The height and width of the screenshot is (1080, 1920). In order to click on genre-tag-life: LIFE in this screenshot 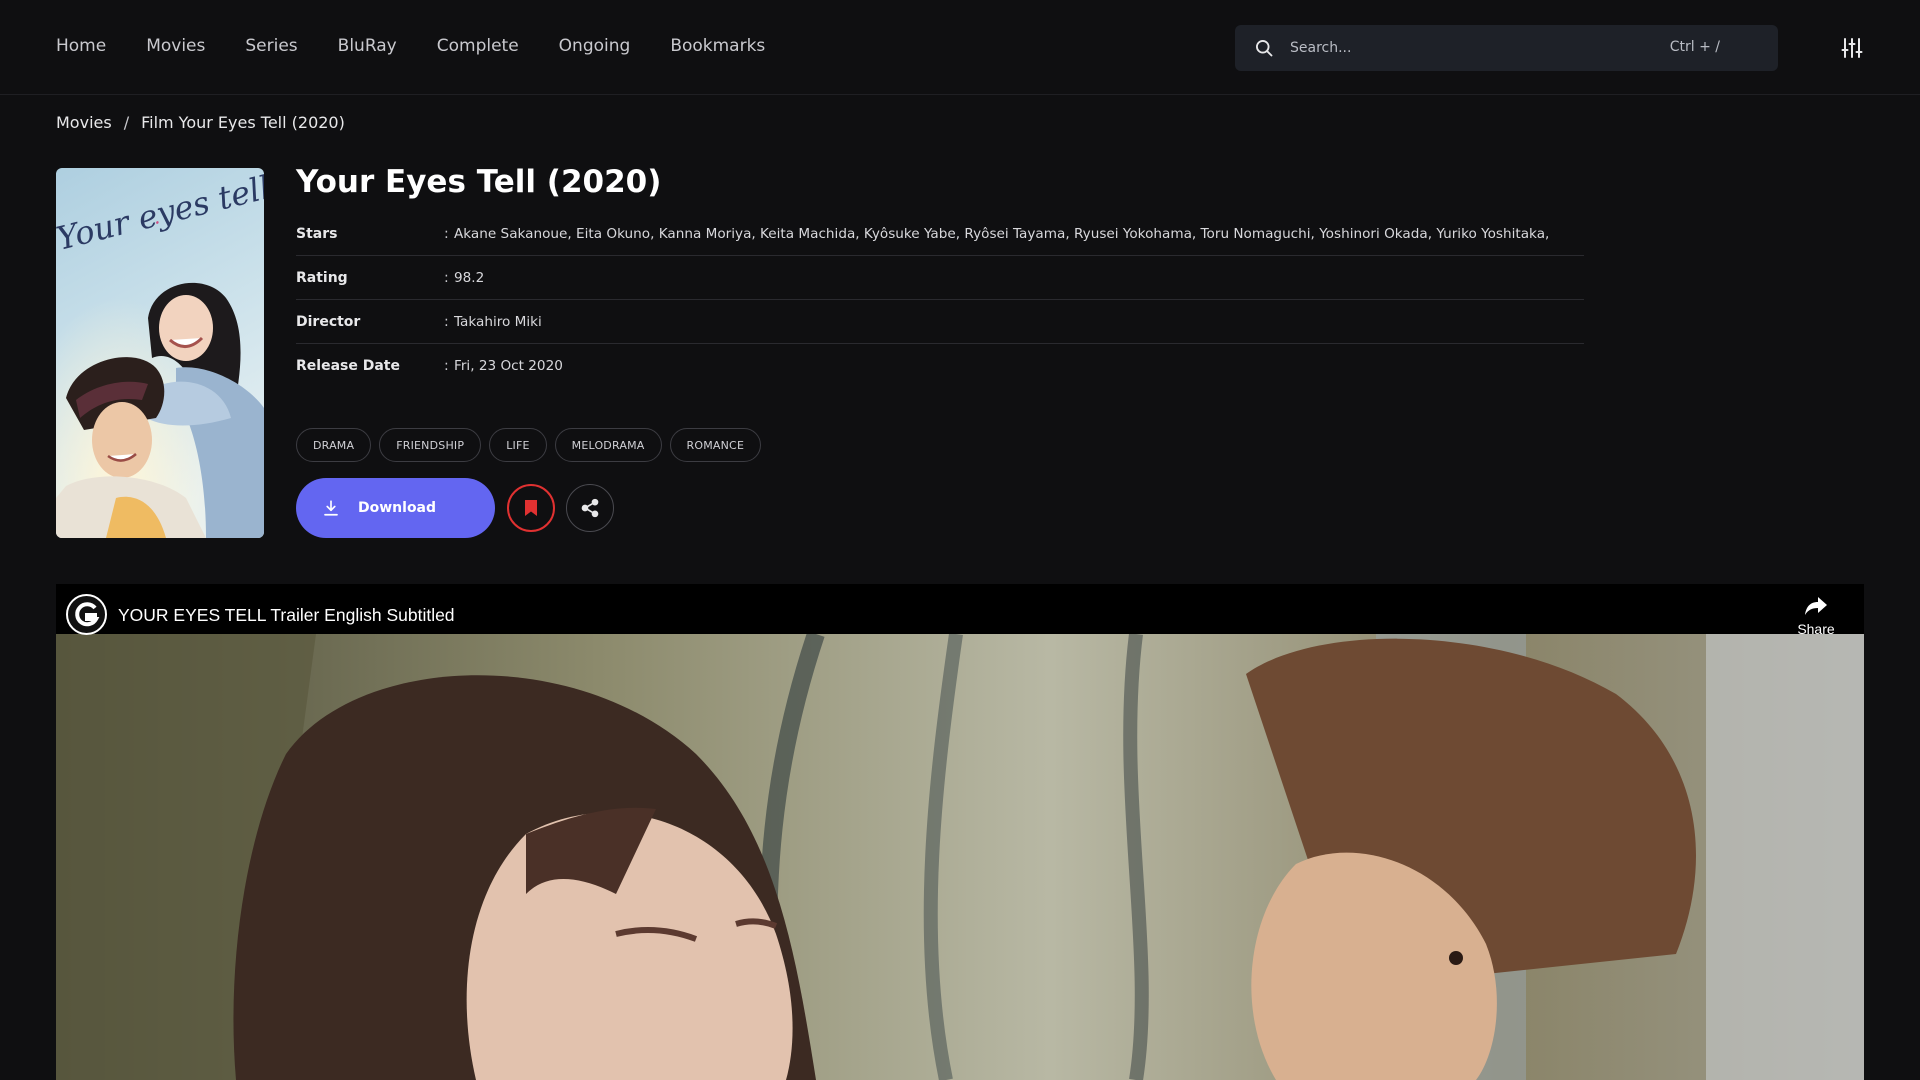, I will do `click(518, 445)`.